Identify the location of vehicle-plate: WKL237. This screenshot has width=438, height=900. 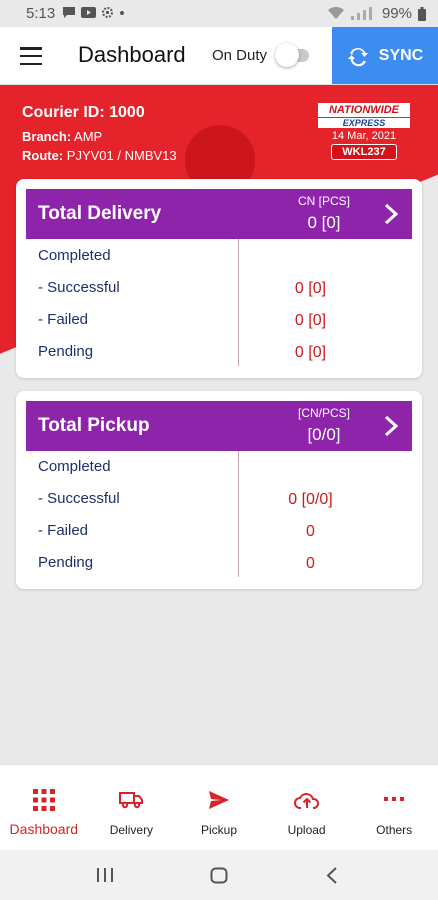
(364, 152).